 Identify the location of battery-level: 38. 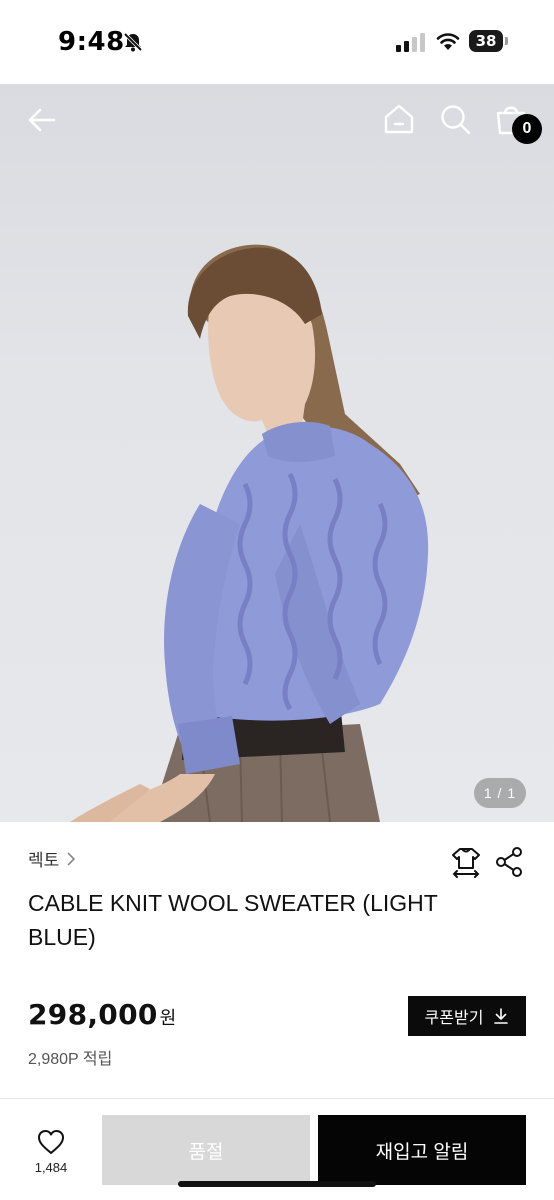
(486, 41).